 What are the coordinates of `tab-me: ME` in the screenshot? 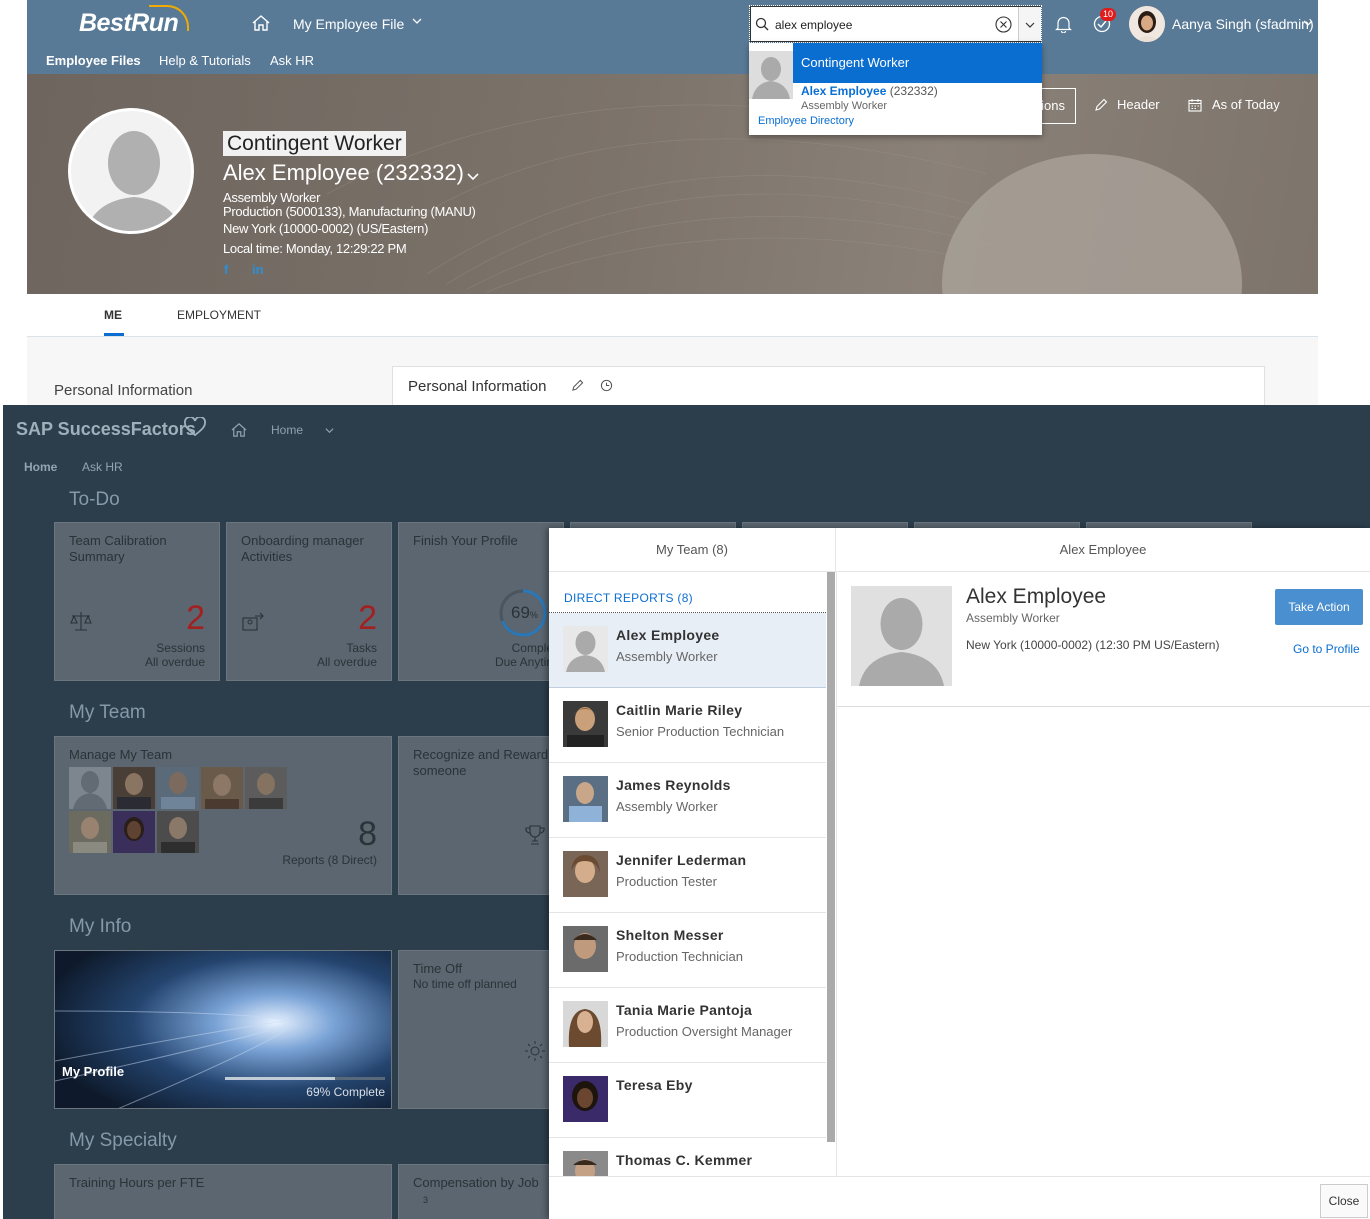 It's located at (113, 315).